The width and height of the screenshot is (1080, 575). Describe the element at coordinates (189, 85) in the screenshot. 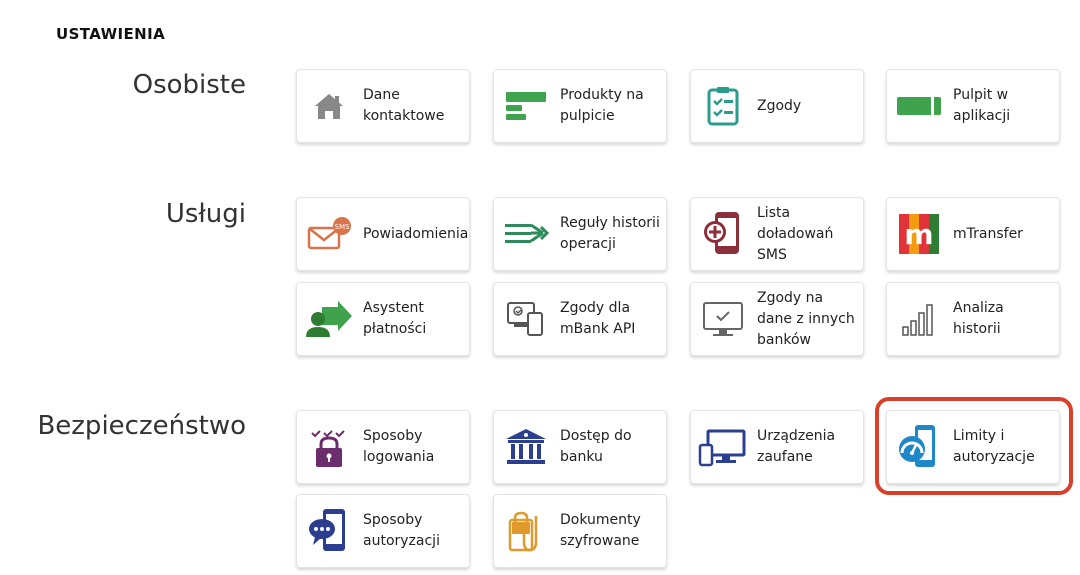

I see `section-label-personal: Osobiste` at that location.